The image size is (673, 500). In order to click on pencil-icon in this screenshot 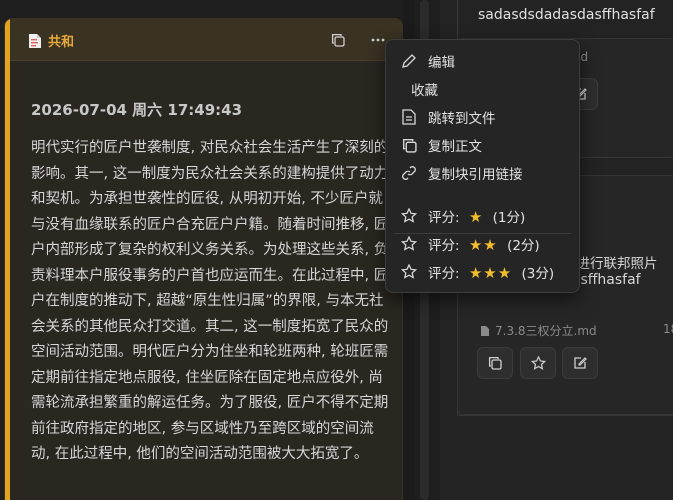, I will do `click(409, 61)`.